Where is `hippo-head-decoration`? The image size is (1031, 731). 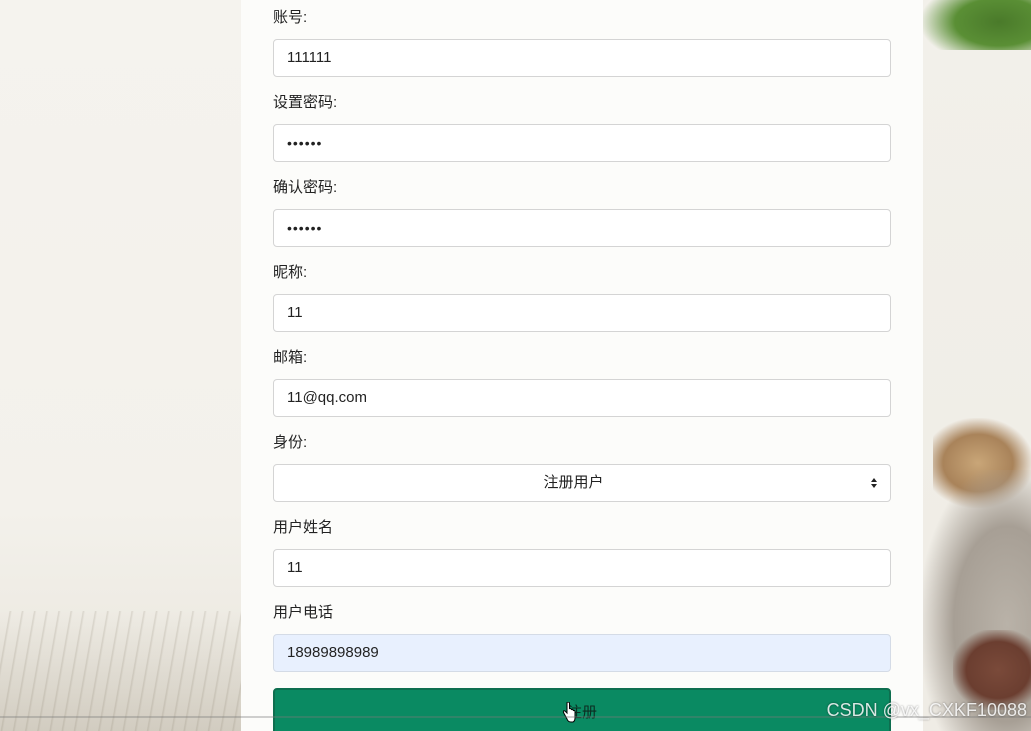
hippo-head-decoration is located at coordinates (992, 670).